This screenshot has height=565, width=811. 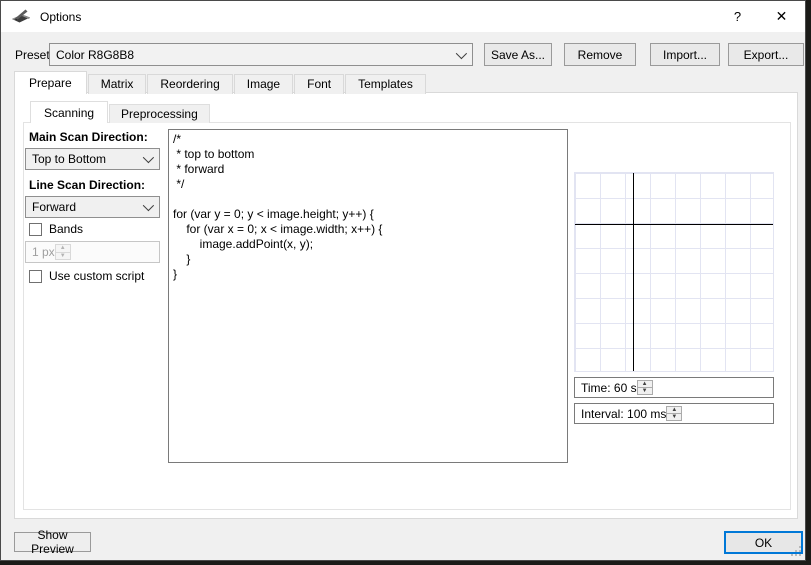 I want to click on scan-vertical-axis-line, so click(x=633, y=272).